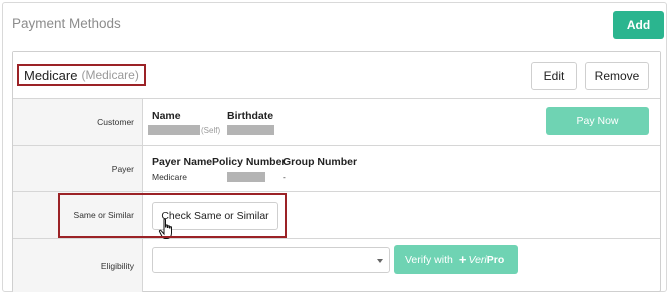 This screenshot has width=669, height=294. Describe the element at coordinates (638, 25) in the screenshot. I see `add-button: Add` at that location.